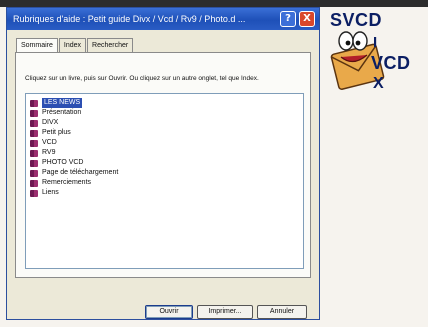 This screenshot has width=428, height=327. I want to click on tree-item-label: DIVX, so click(50, 122).